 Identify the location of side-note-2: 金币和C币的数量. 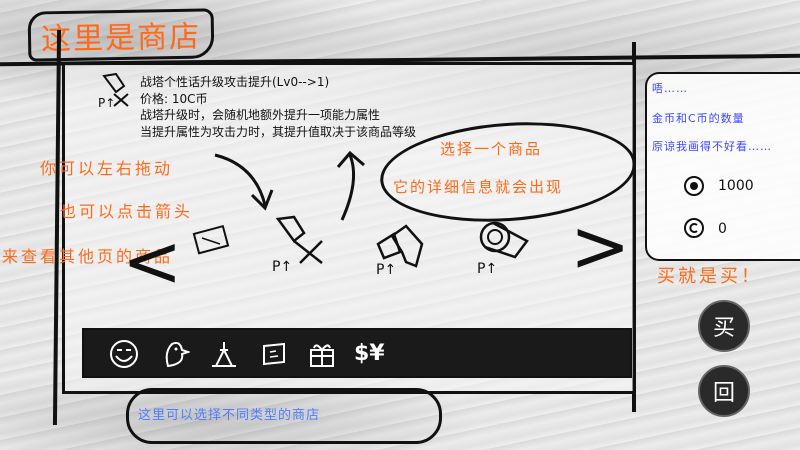
(698, 118).